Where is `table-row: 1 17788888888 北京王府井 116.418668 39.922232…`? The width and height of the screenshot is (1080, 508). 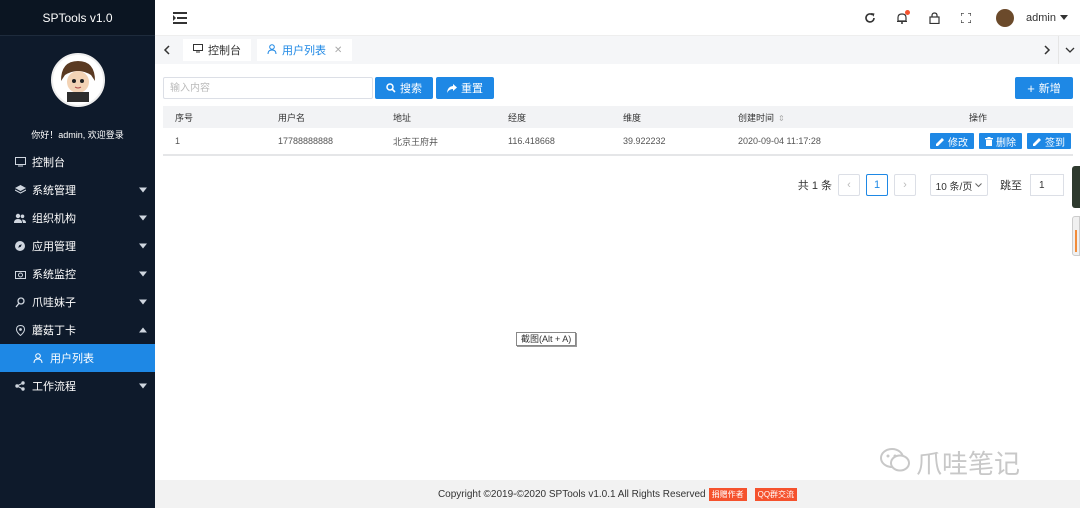
table-row: 1 17788888888 北京王府井 116.418668 39.922232… is located at coordinates (618, 142).